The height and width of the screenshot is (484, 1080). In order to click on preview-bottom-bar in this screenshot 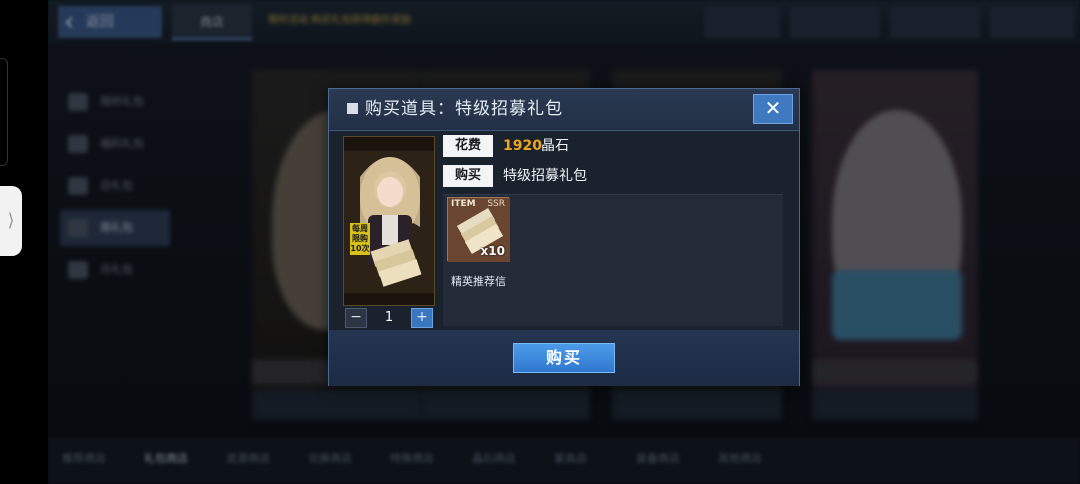, I will do `click(389, 299)`.